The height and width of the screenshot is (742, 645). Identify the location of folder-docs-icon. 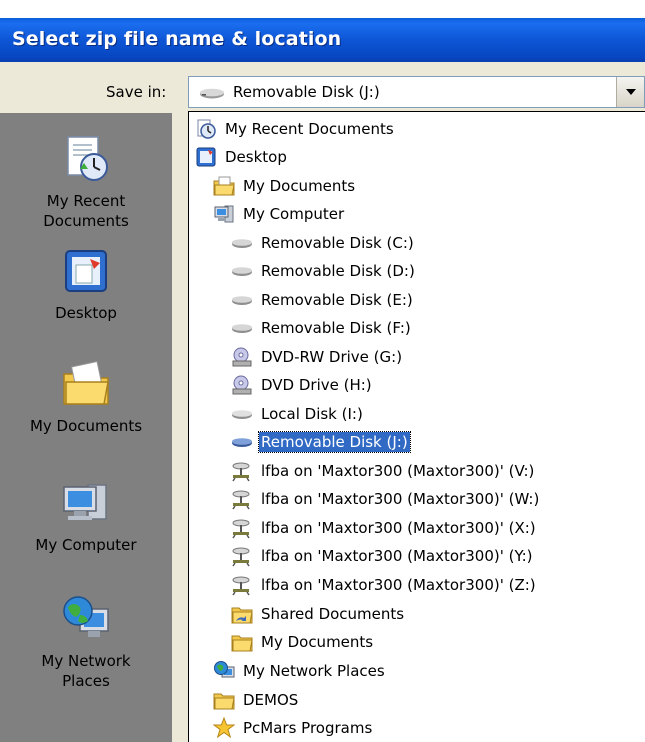
(224, 186).